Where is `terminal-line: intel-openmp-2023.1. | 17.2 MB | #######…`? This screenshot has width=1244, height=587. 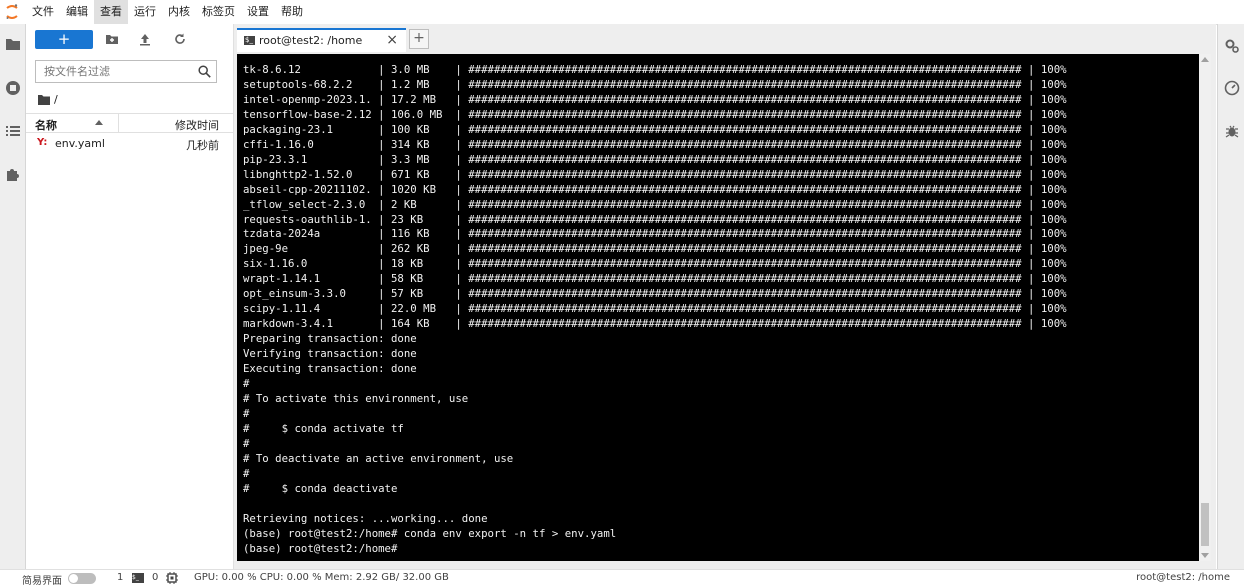
terminal-line: intel-openmp-2023.1. | 17.2 MB | #######… is located at coordinates (655, 99).